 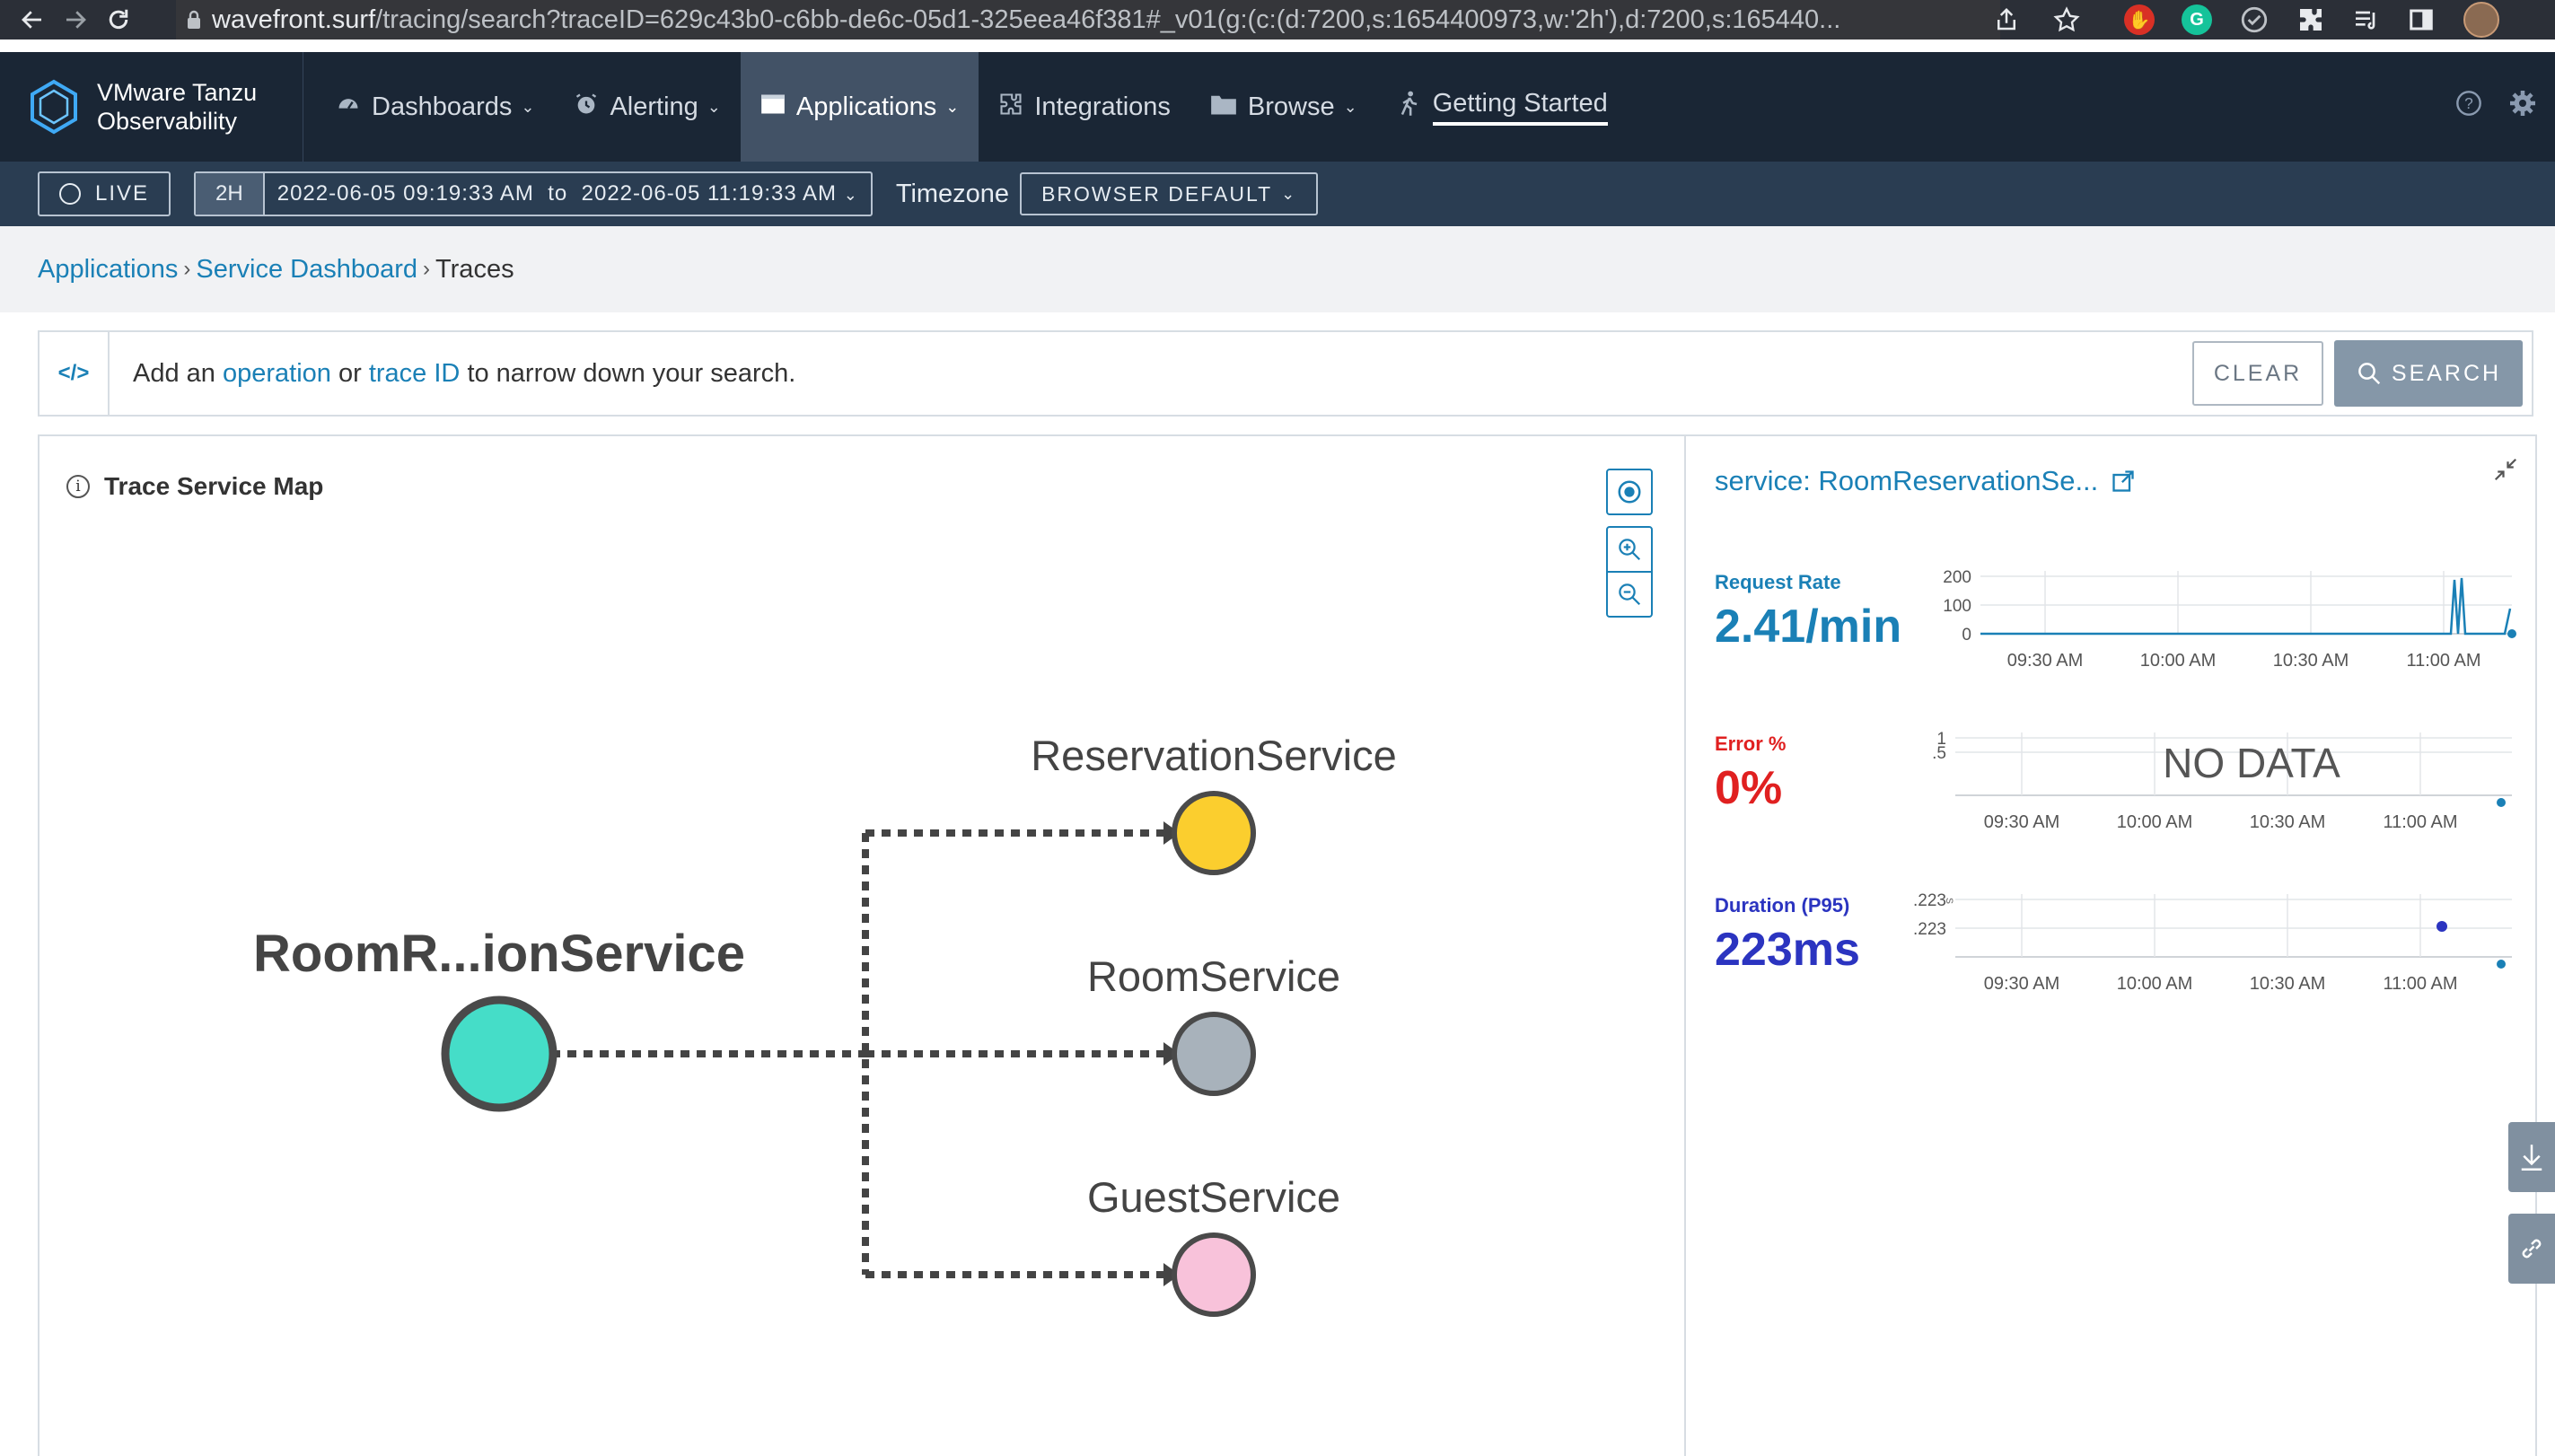 I want to click on bookmark-star-icon, so click(x=2066, y=19).